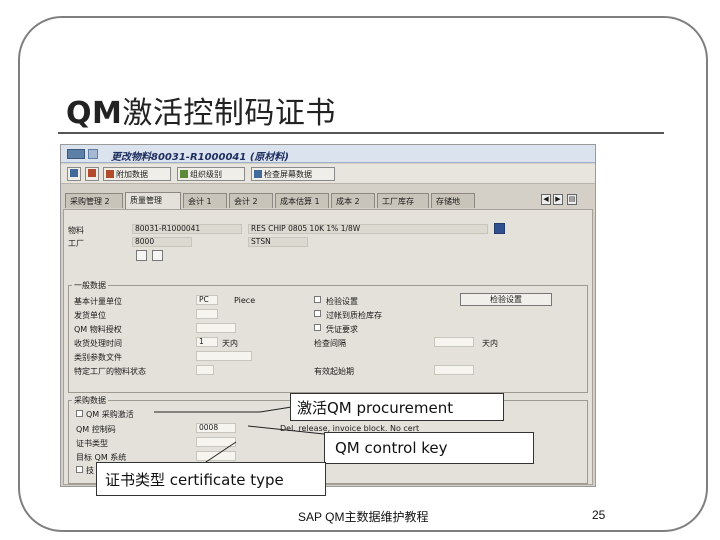 The image size is (720, 540). I want to click on plus-icon, so click(110, 174).